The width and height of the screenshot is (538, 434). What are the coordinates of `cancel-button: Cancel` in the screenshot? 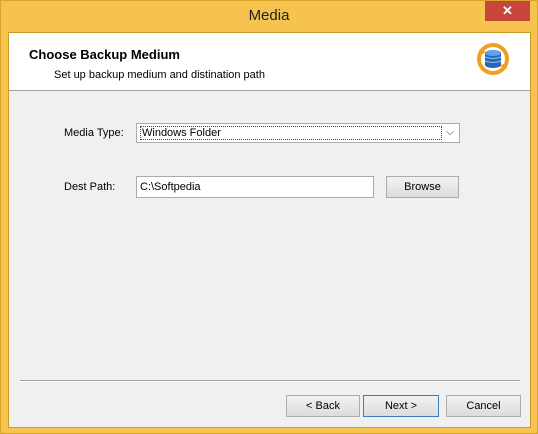 It's located at (483, 406).